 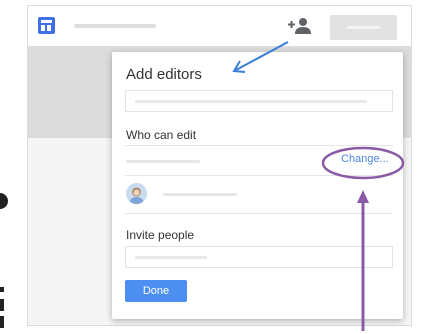 I want to click on invite-people-field, so click(x=259, y=257).